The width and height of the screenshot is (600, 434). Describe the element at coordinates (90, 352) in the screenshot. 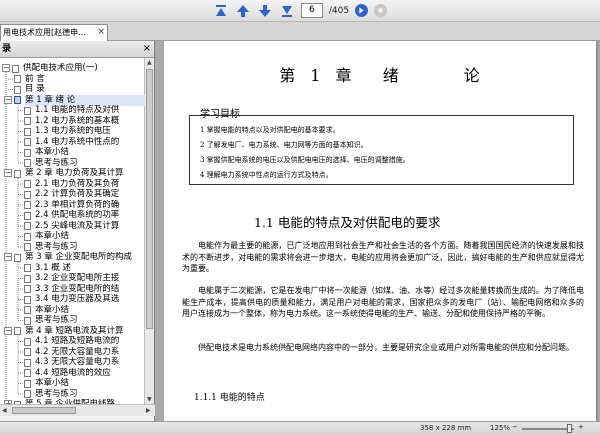

I see `bookmark-item: 4.2 无限大容量电力系` at that location.